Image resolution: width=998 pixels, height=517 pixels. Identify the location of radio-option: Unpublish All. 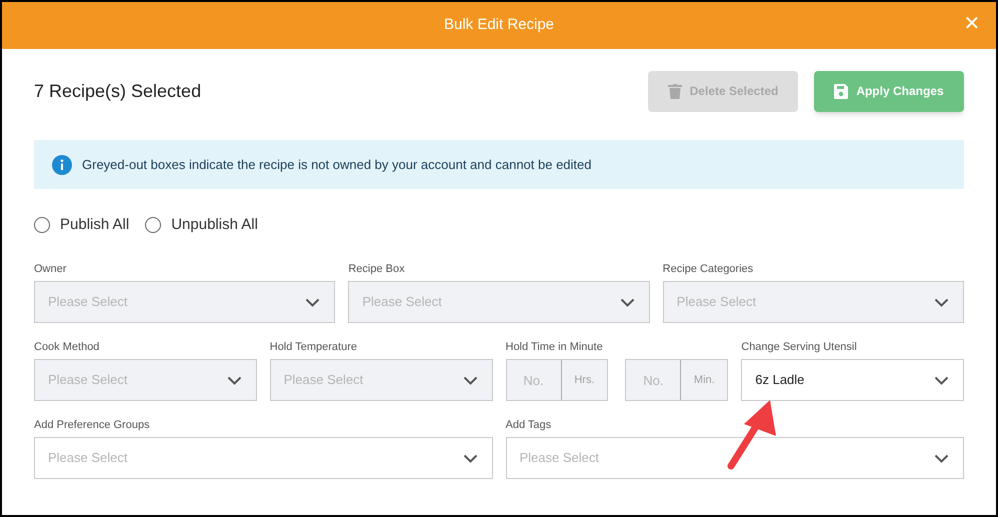
(201, 225).